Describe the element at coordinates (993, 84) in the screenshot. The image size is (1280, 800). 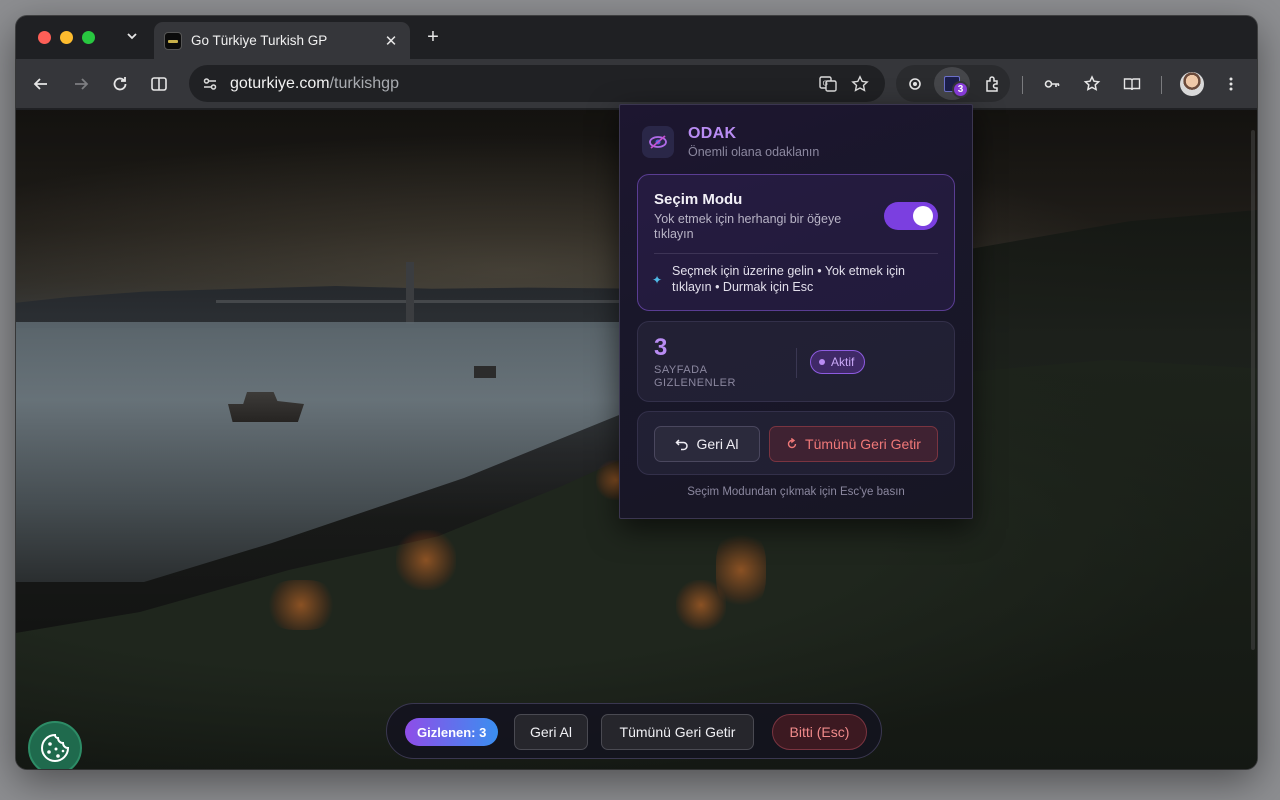
I see `extensions-puzzle-icon` at that location.